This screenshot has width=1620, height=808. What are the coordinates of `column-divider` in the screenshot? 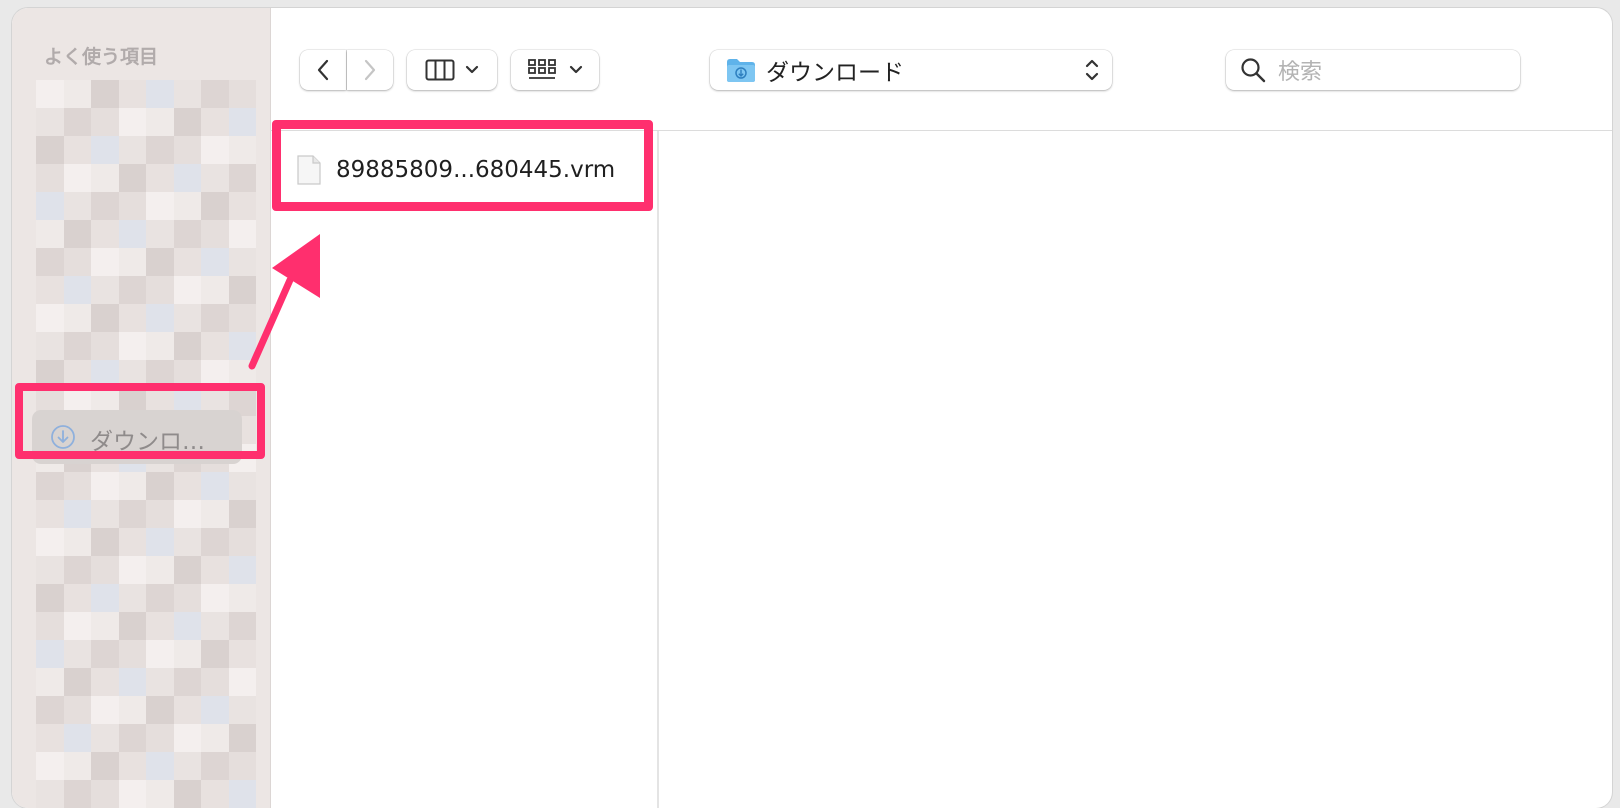 It's located at (658, 469).